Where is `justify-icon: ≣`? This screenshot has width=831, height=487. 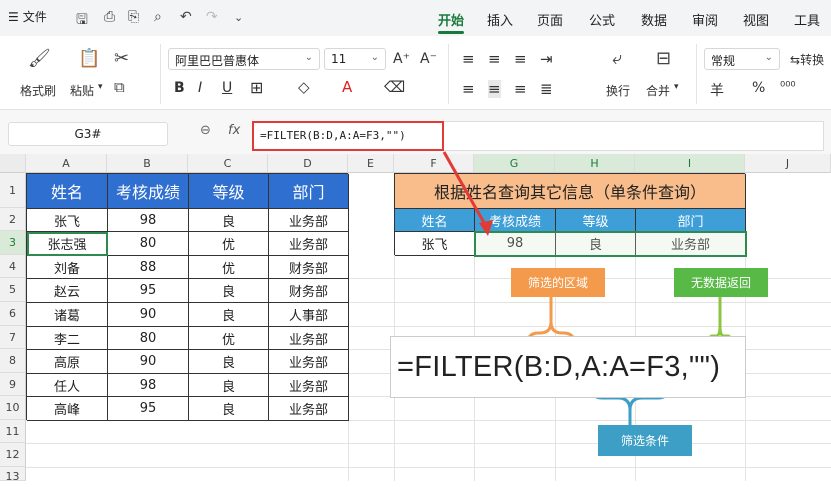
justify-icon: ≣ is located at coordinates (546, 89).